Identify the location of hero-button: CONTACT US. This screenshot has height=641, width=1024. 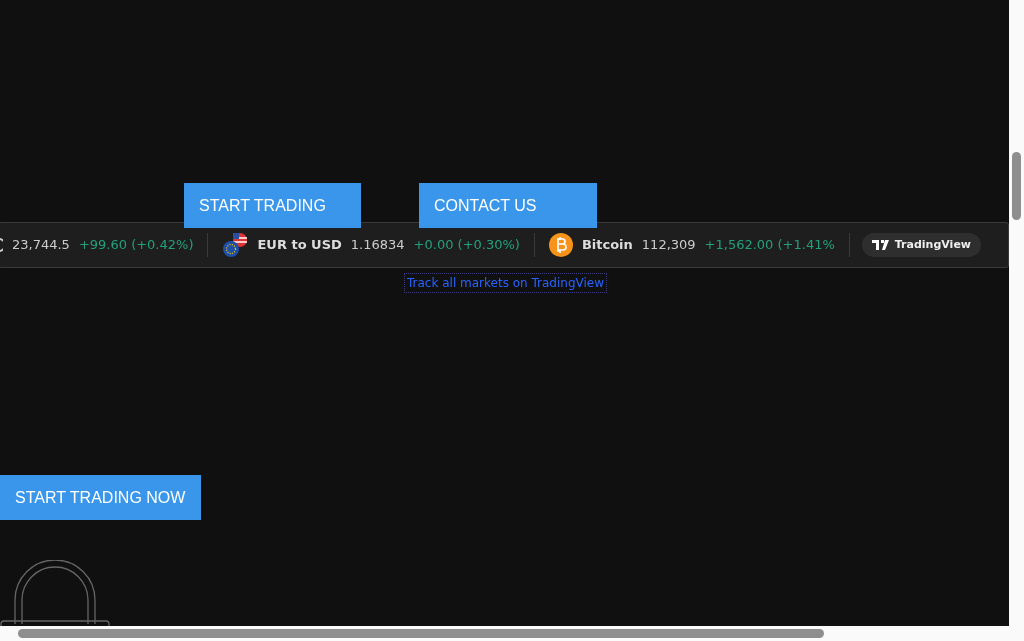
(508, 205).